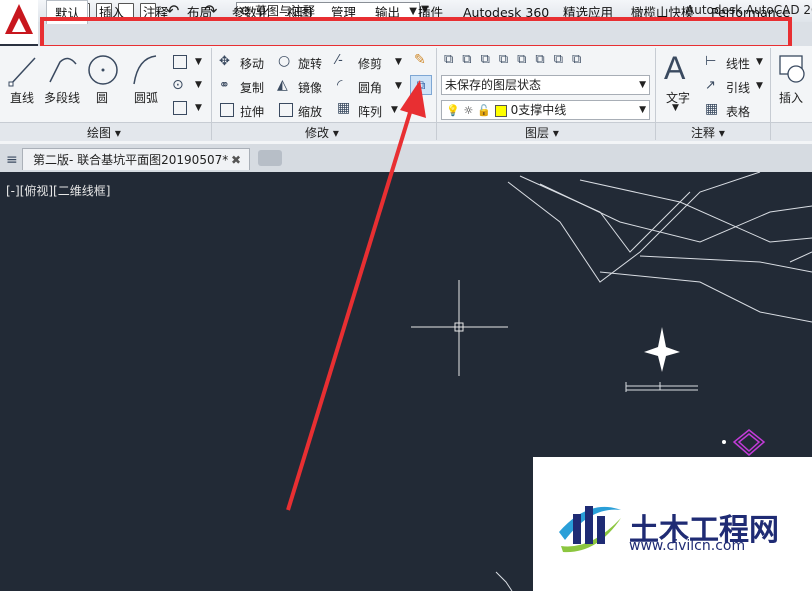 The image size is (812, 591). Describe the element at coordinates (590, 529) in the screenshot. I see `civilcn-logo-icon` at that location.